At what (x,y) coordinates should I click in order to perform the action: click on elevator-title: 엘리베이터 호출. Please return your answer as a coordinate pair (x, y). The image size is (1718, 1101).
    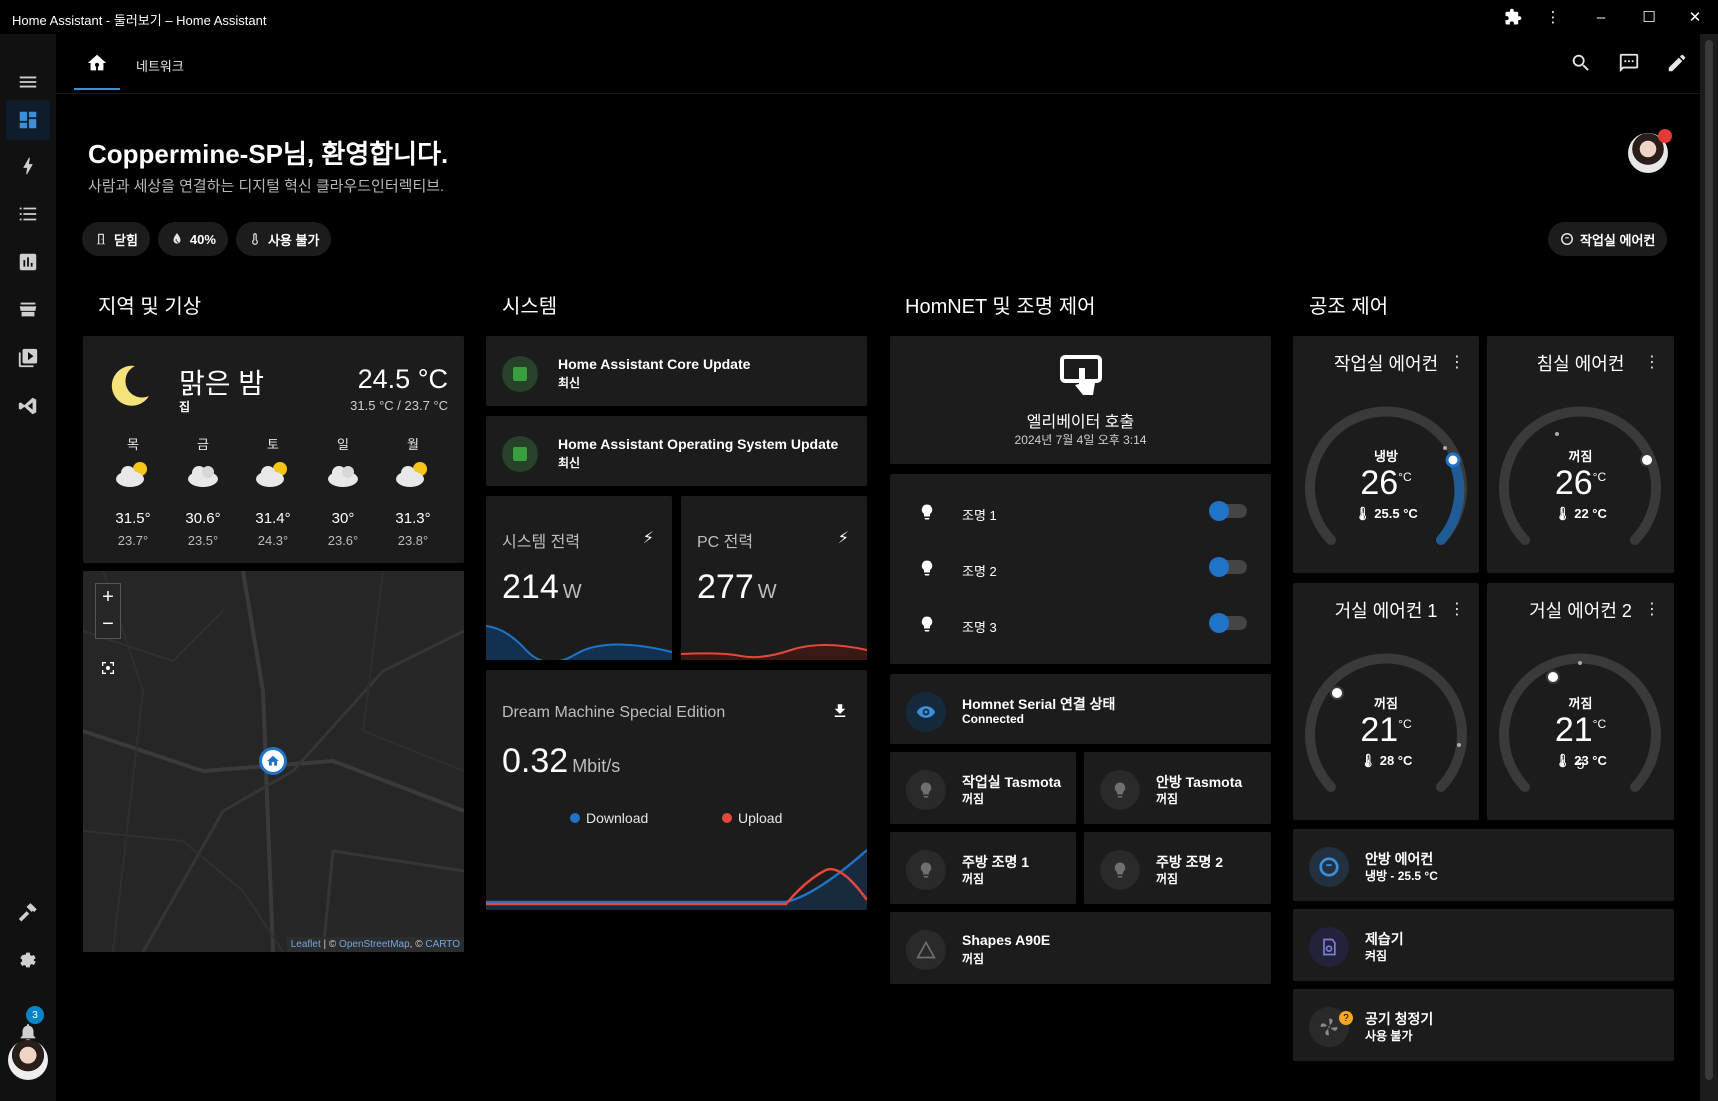
    Looking at the image, I should click on (1080, 422).